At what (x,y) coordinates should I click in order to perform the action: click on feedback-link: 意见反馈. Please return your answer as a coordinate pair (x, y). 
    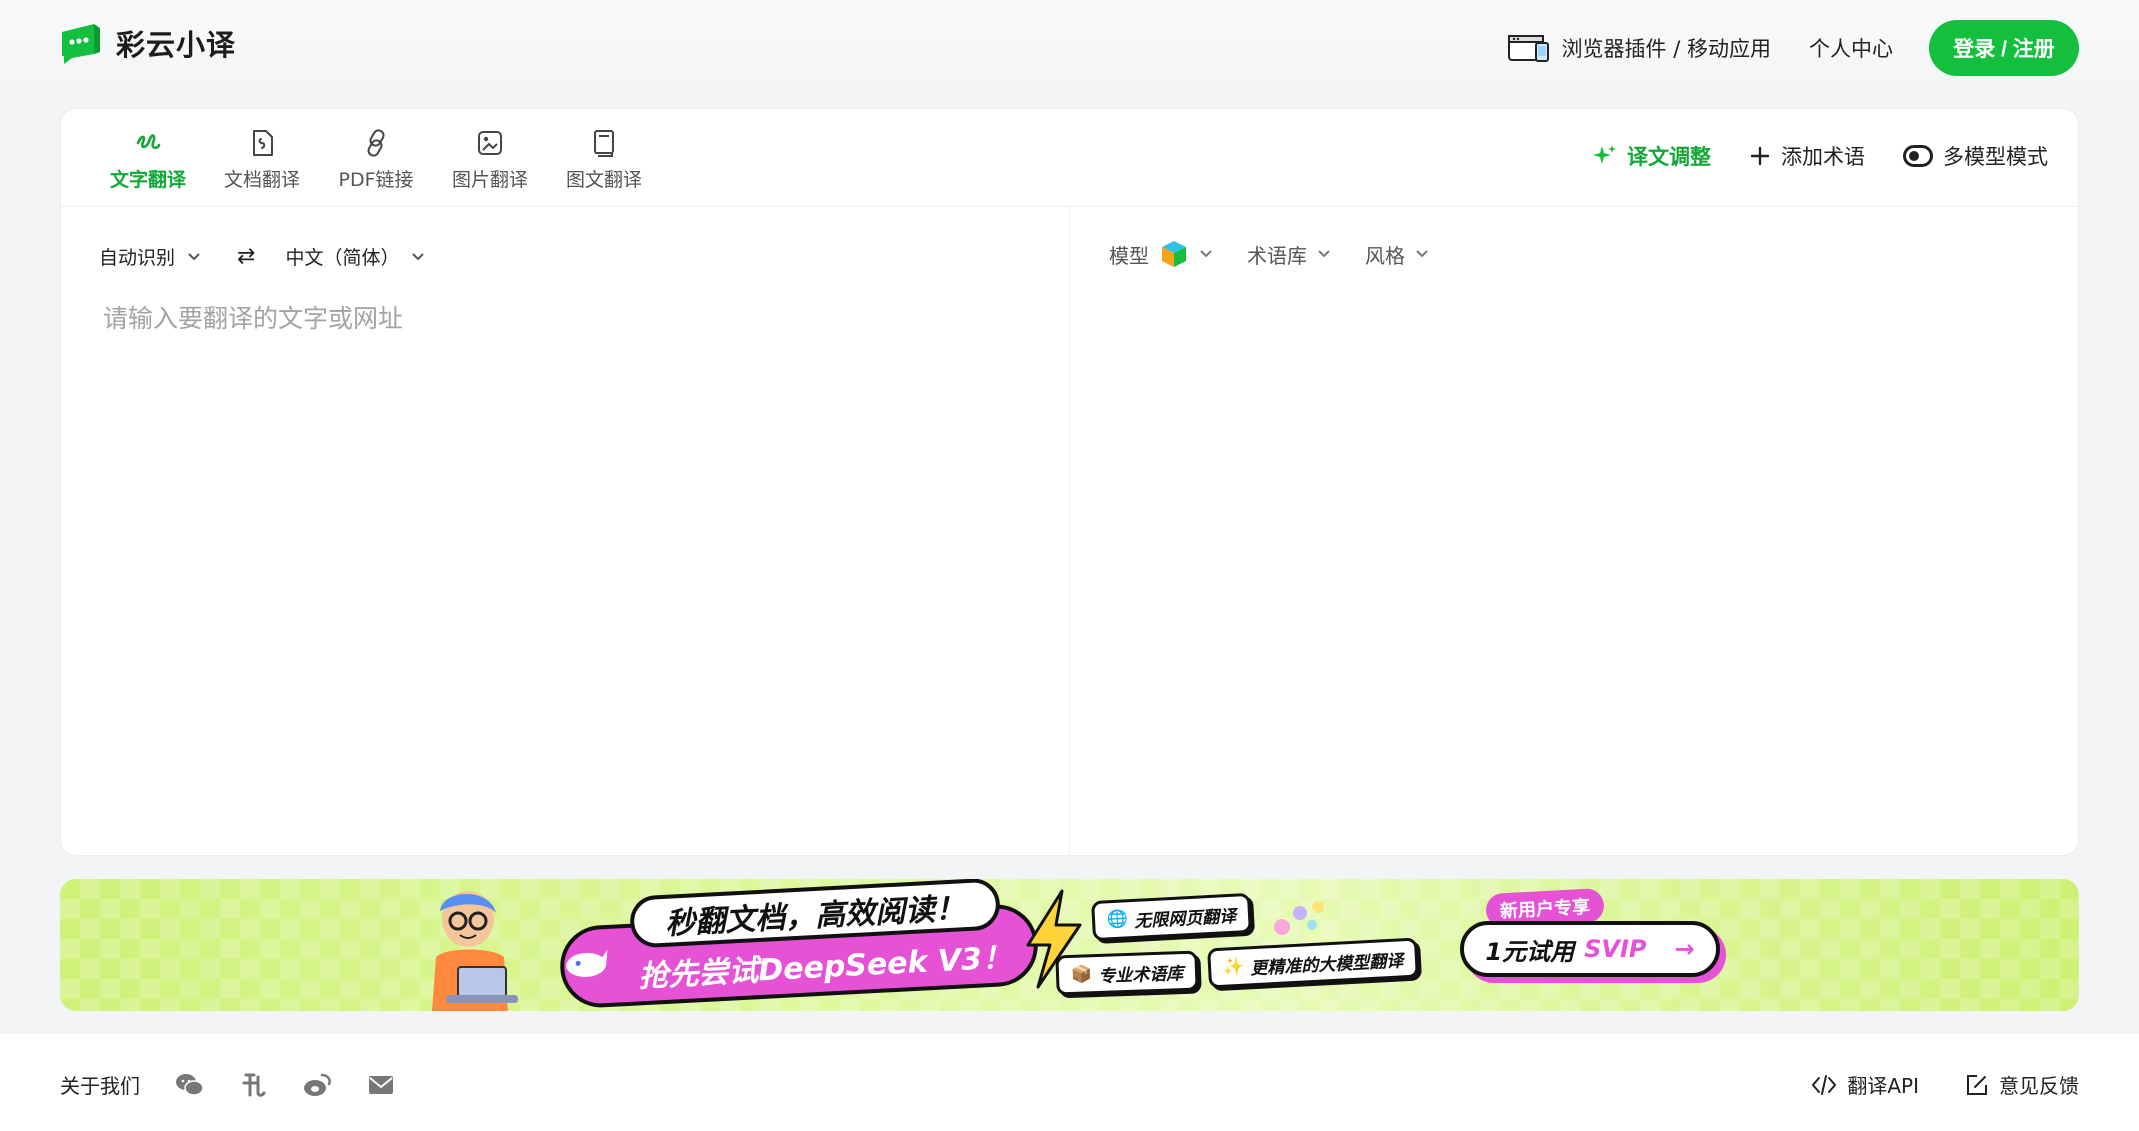
    Looking at the image, I should click on (2022, 1084).